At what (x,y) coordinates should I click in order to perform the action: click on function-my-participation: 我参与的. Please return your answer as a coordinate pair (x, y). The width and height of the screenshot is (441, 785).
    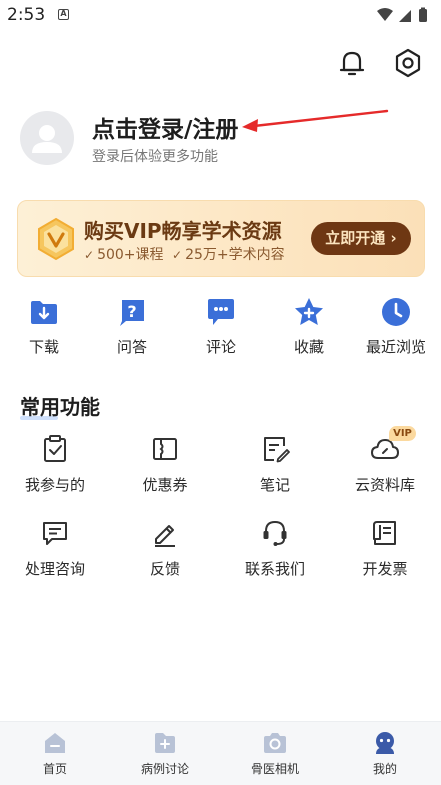
    Looking at the image, I should click on (55, 464).